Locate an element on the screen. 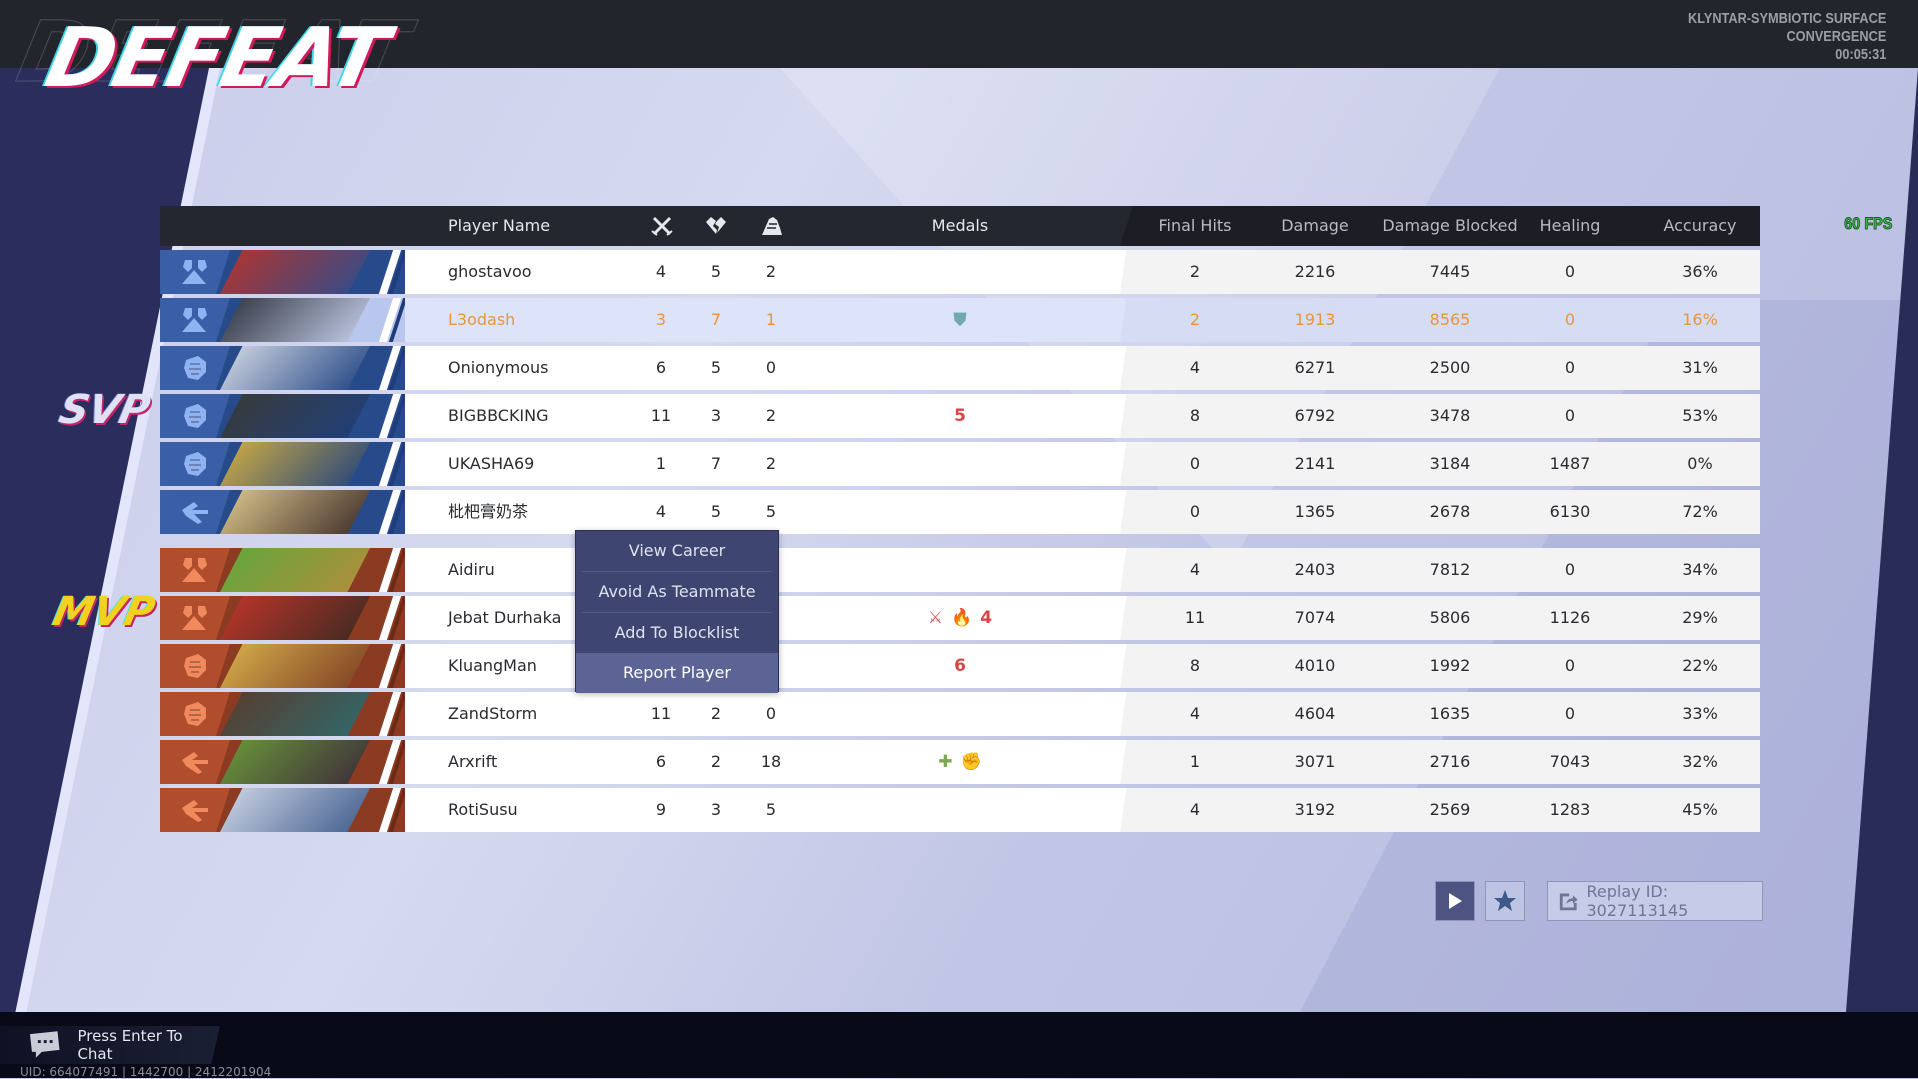 This screenshot has width=1918, height=1079. role-vanguard-icon is located at coordinates (195, 272).